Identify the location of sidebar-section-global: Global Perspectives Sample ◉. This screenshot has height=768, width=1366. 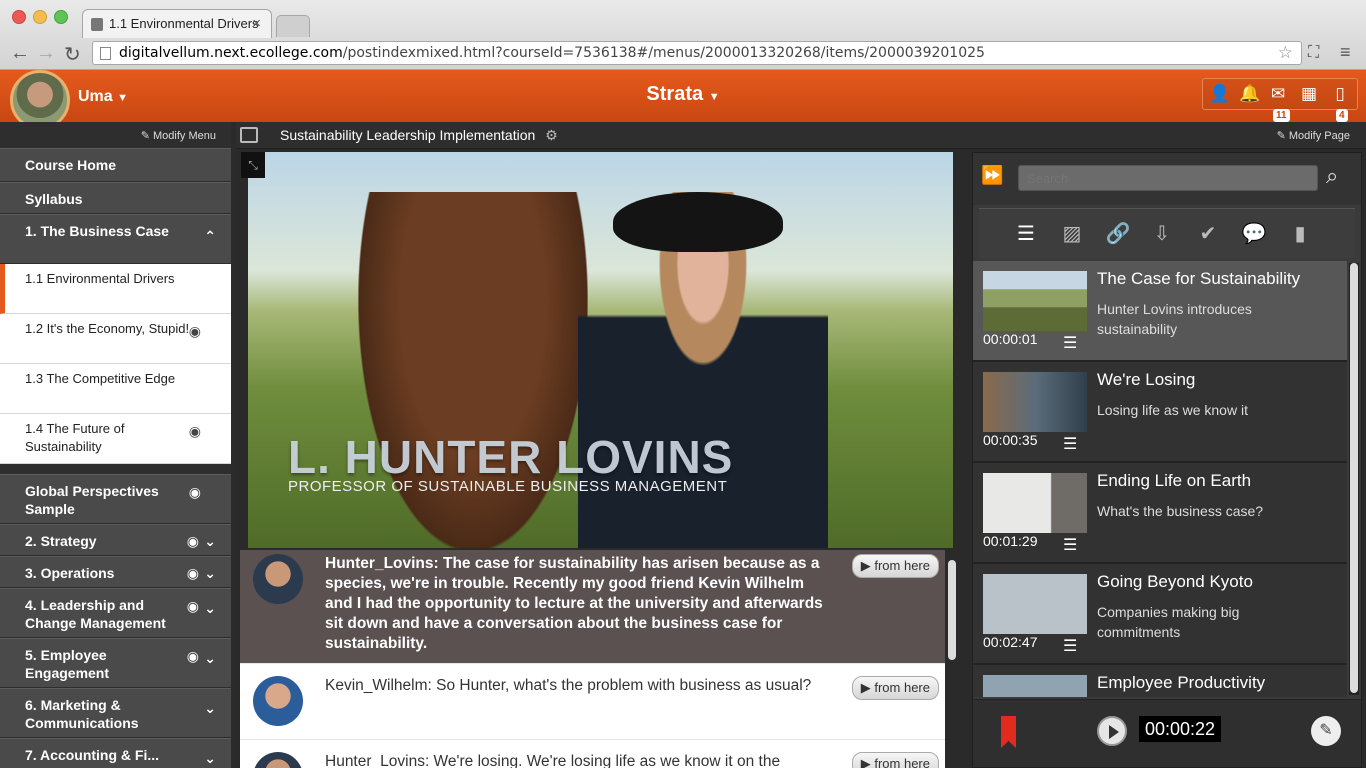
(115, 499).